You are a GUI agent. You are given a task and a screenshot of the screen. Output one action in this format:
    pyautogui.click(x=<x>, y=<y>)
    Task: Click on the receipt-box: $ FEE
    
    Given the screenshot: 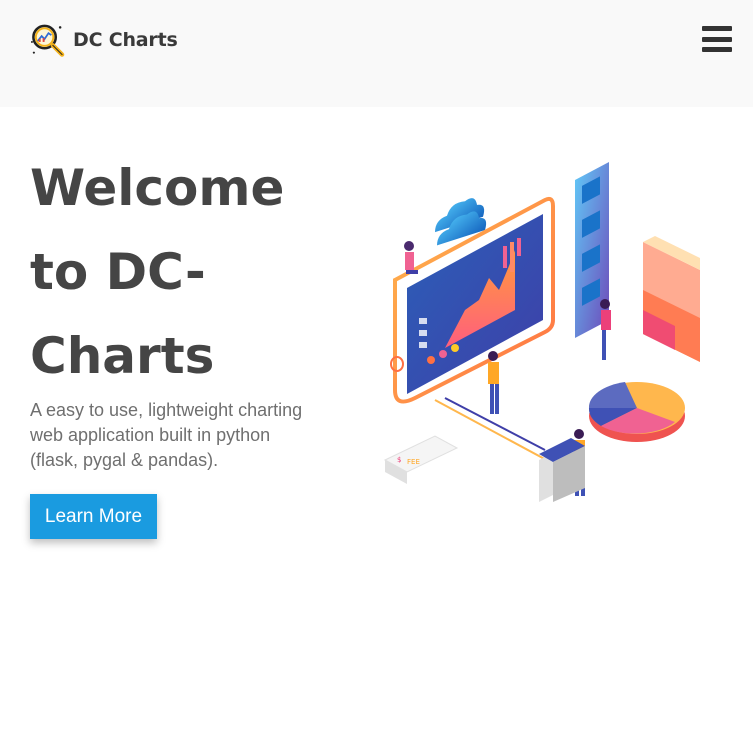 What is the action you would take?
    pyautogui.click(x=421, y=459)
    